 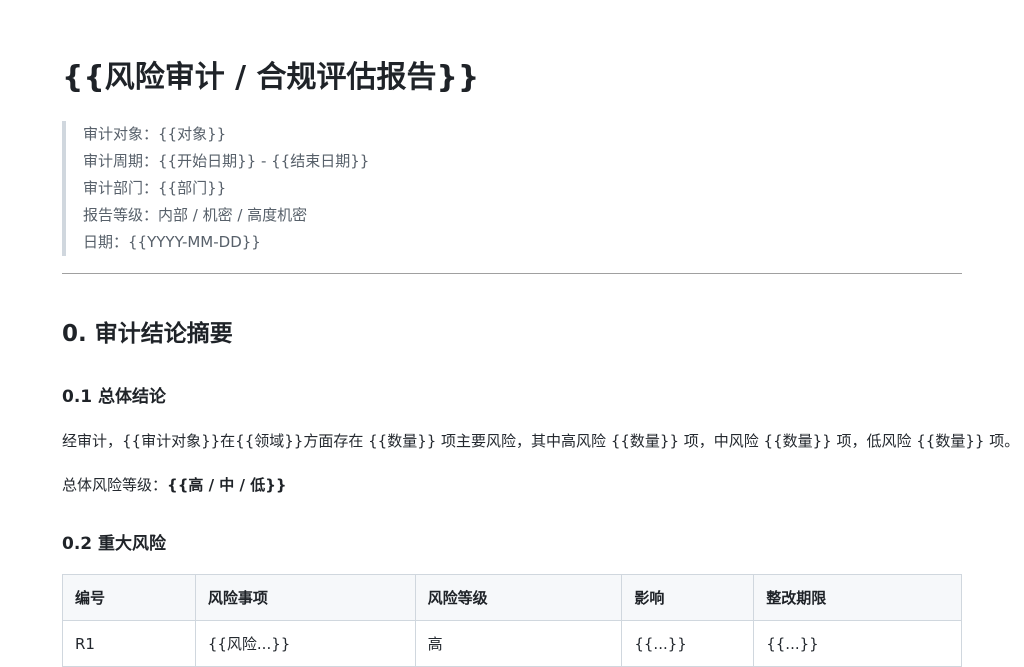 I want to click on table-cell-risk-item: {{风险...}}, so click(x=305, y=643).